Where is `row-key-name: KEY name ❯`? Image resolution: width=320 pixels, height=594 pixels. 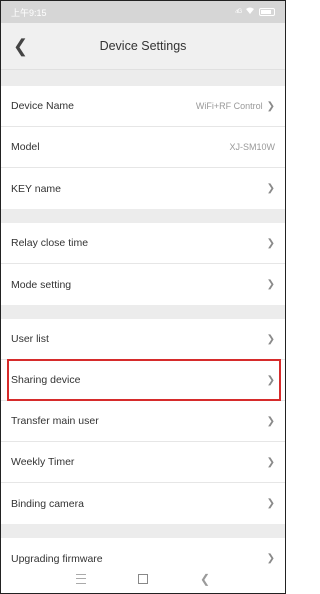
row-key-name: KEY name ❯ is located at coordinates (143, 188).